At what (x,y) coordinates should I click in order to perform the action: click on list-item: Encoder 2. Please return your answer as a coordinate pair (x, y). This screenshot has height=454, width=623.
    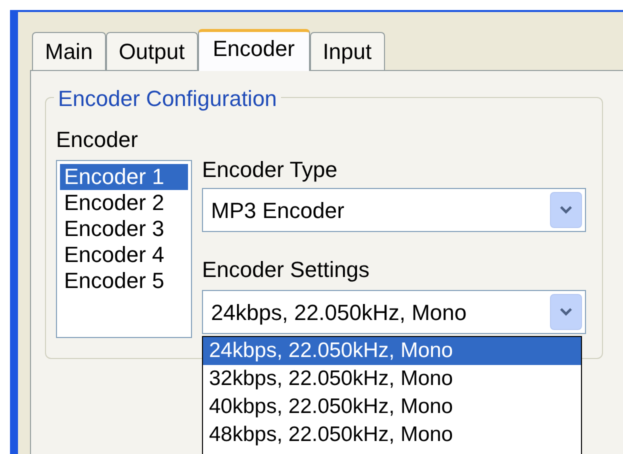
    Looking at the image, I should click on (124, 203).